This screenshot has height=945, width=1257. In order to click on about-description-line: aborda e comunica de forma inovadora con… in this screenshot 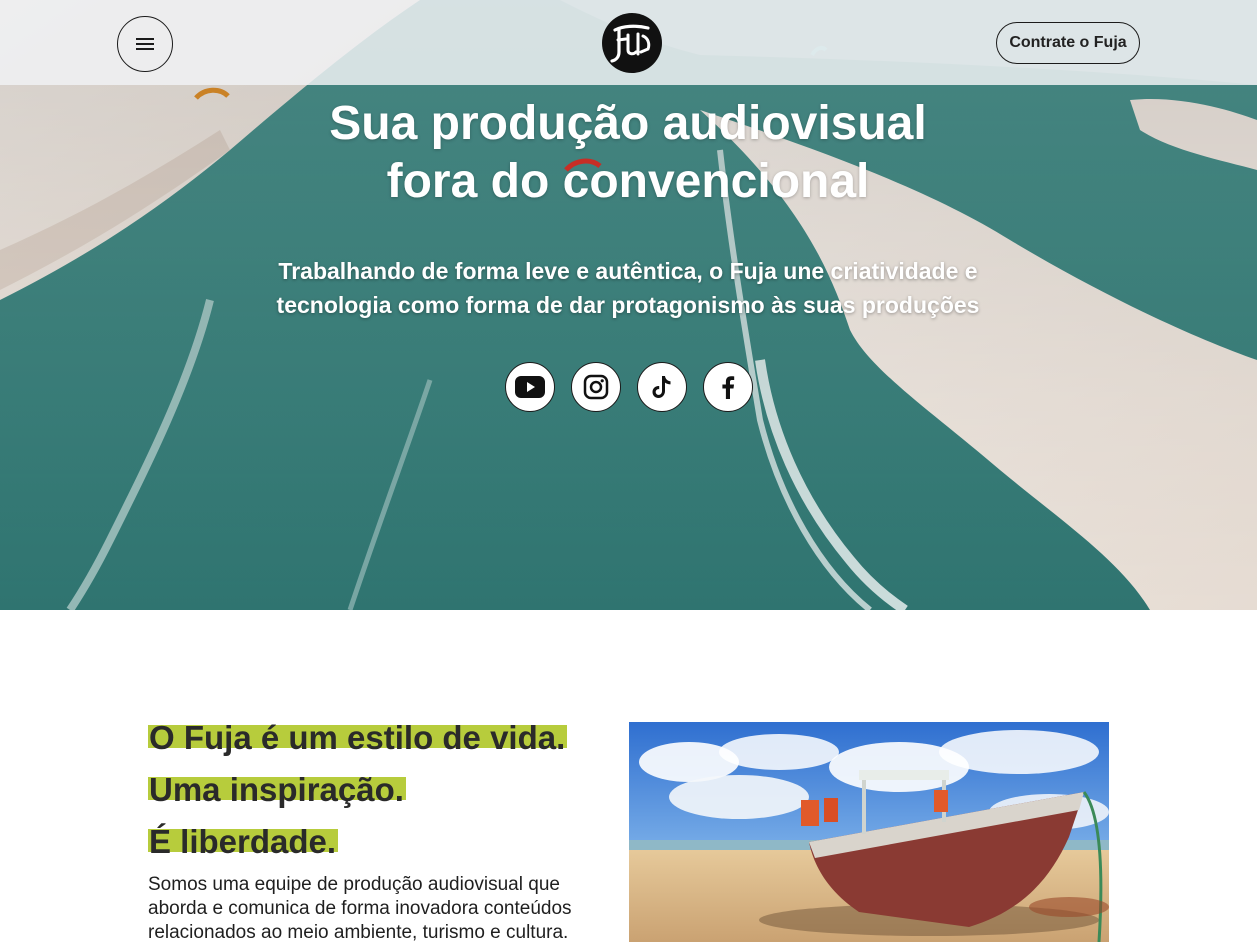, I will do `click(360, 908)`.